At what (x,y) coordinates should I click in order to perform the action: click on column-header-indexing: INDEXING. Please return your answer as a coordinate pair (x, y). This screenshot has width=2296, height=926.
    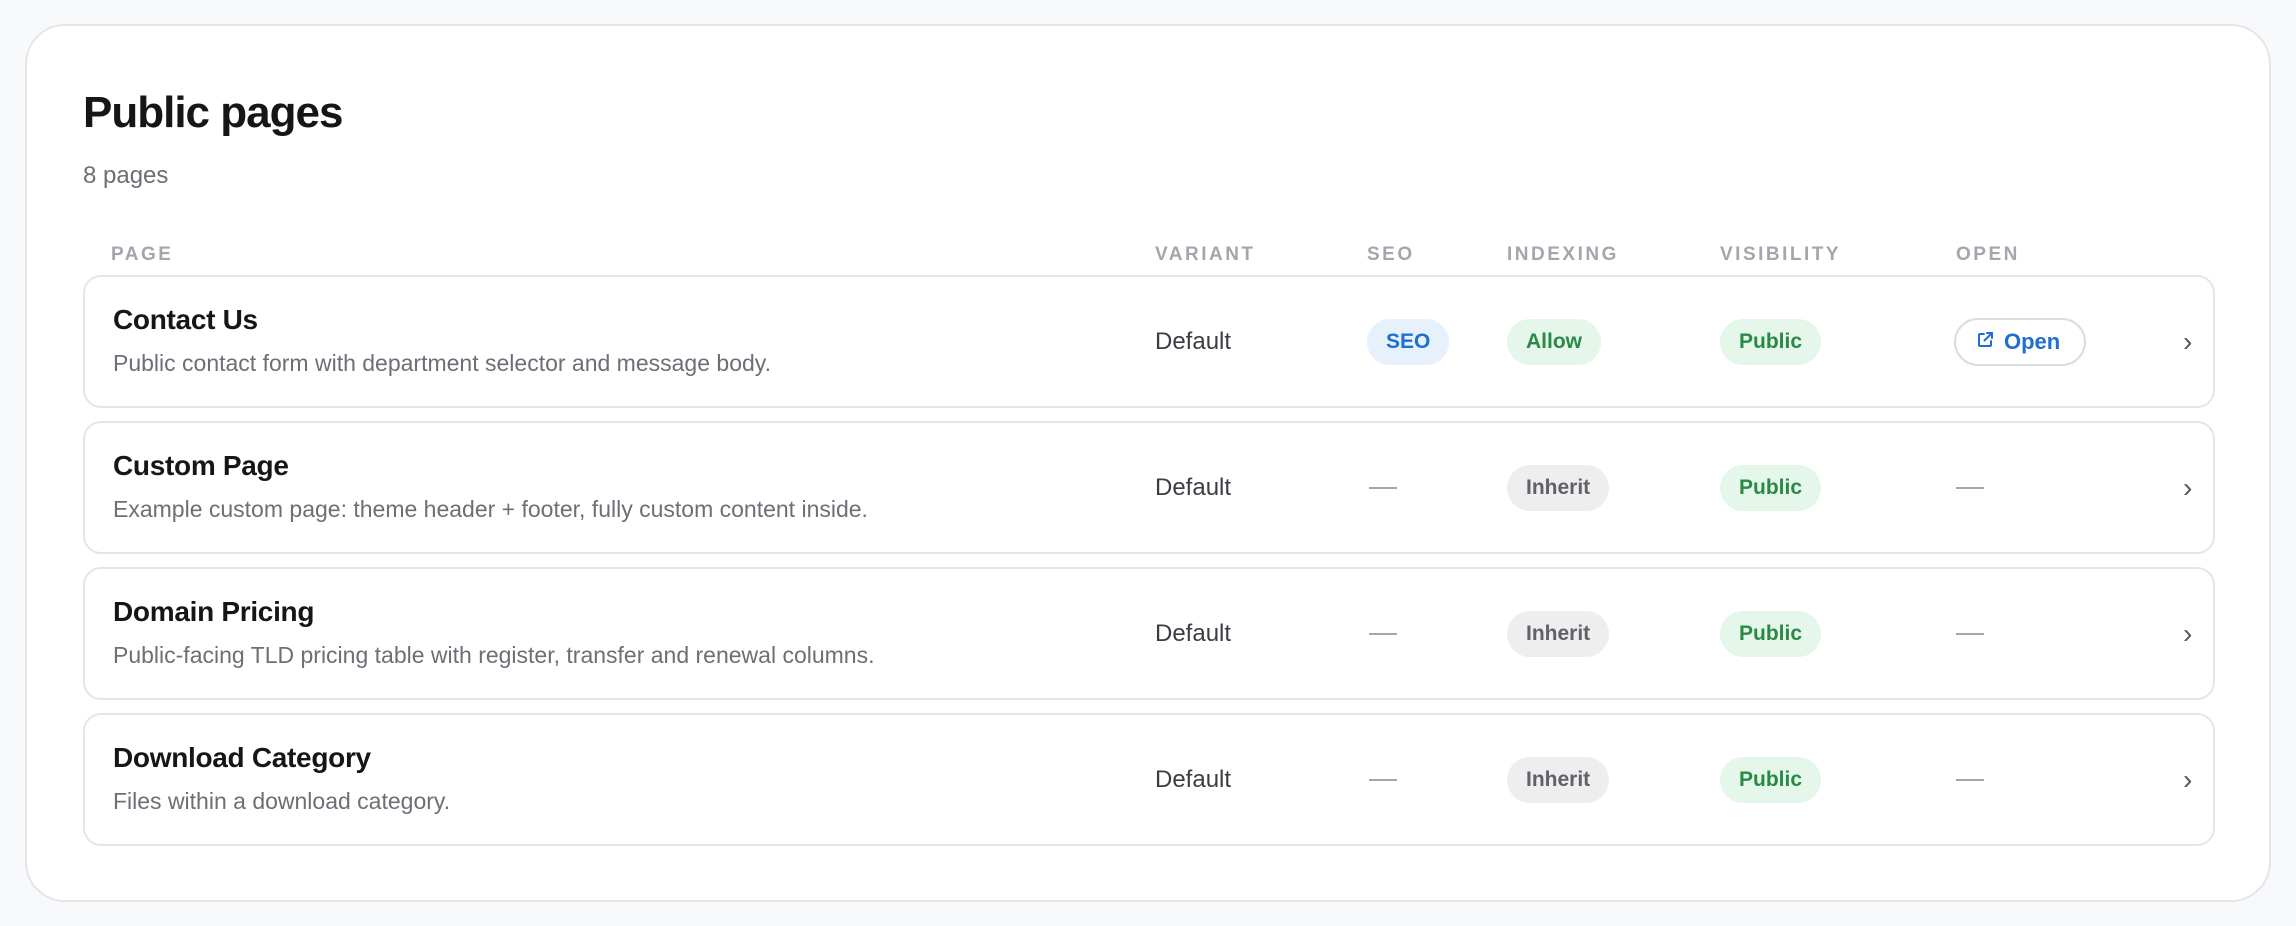
    Looking at the image, I should click on (1563, 254).